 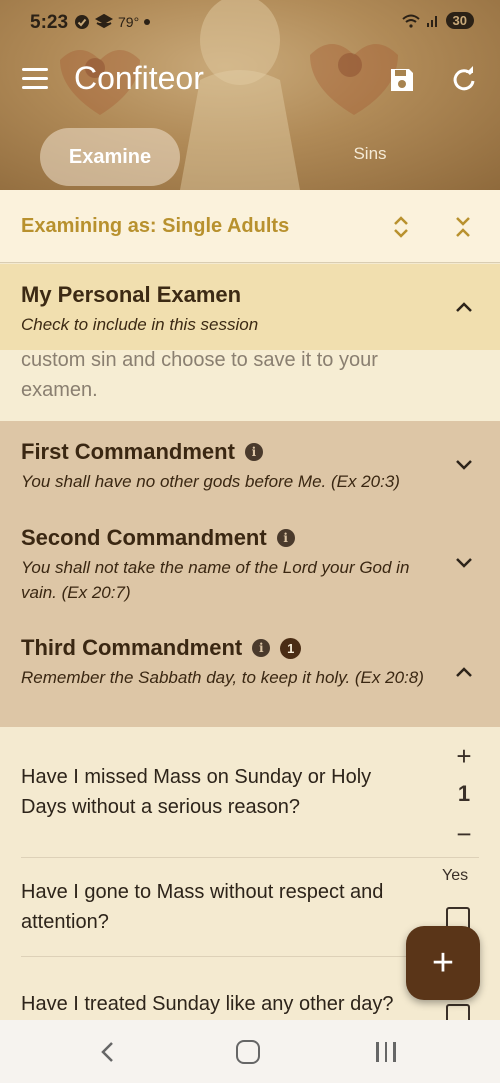 I want to click on check-circle-icon, so click(x=82, y=22).